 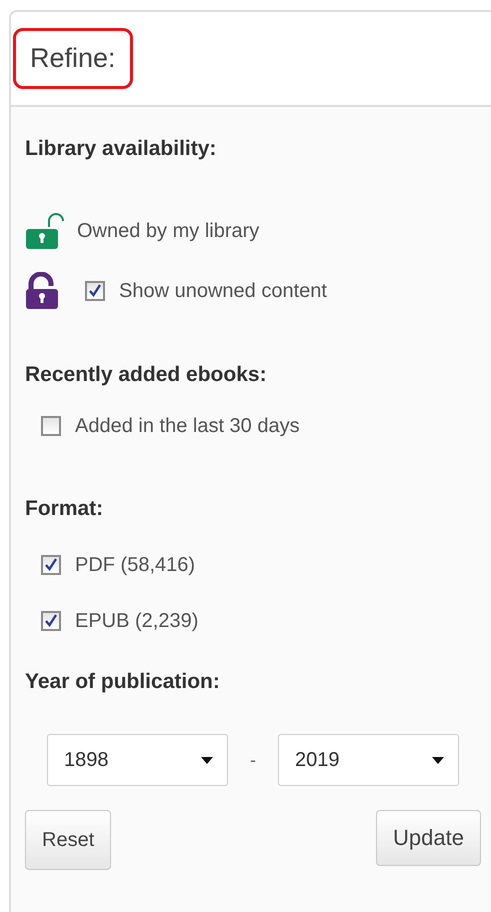 I want to click on status-label: Owned by my library, so click(x=168, y=231).